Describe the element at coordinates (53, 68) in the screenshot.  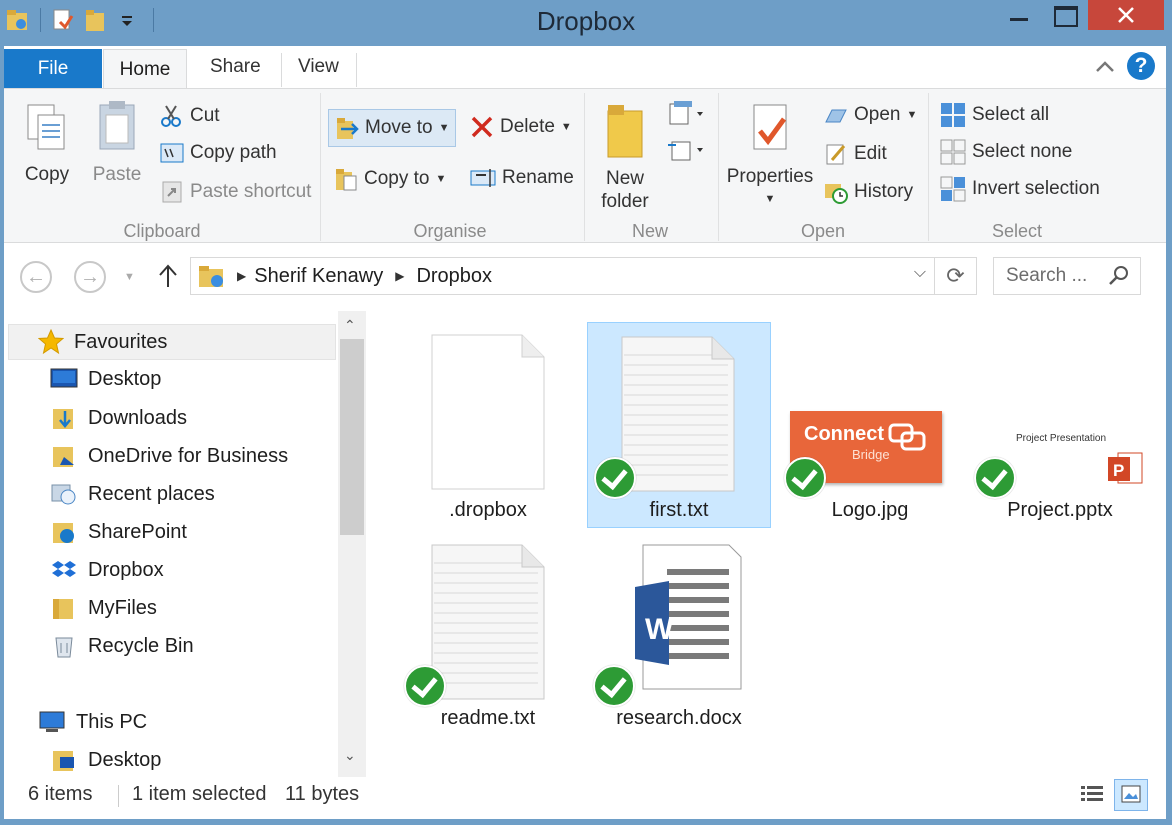
I see `tab-file: File` at that location.